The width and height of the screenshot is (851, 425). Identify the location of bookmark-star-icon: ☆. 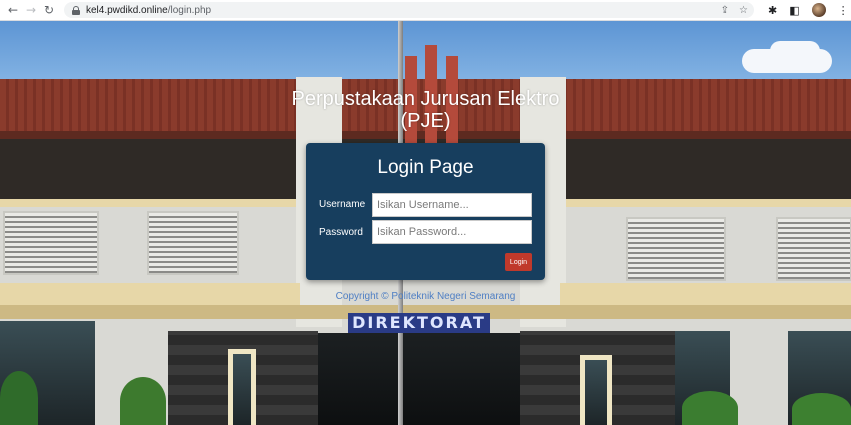
(743, 10).